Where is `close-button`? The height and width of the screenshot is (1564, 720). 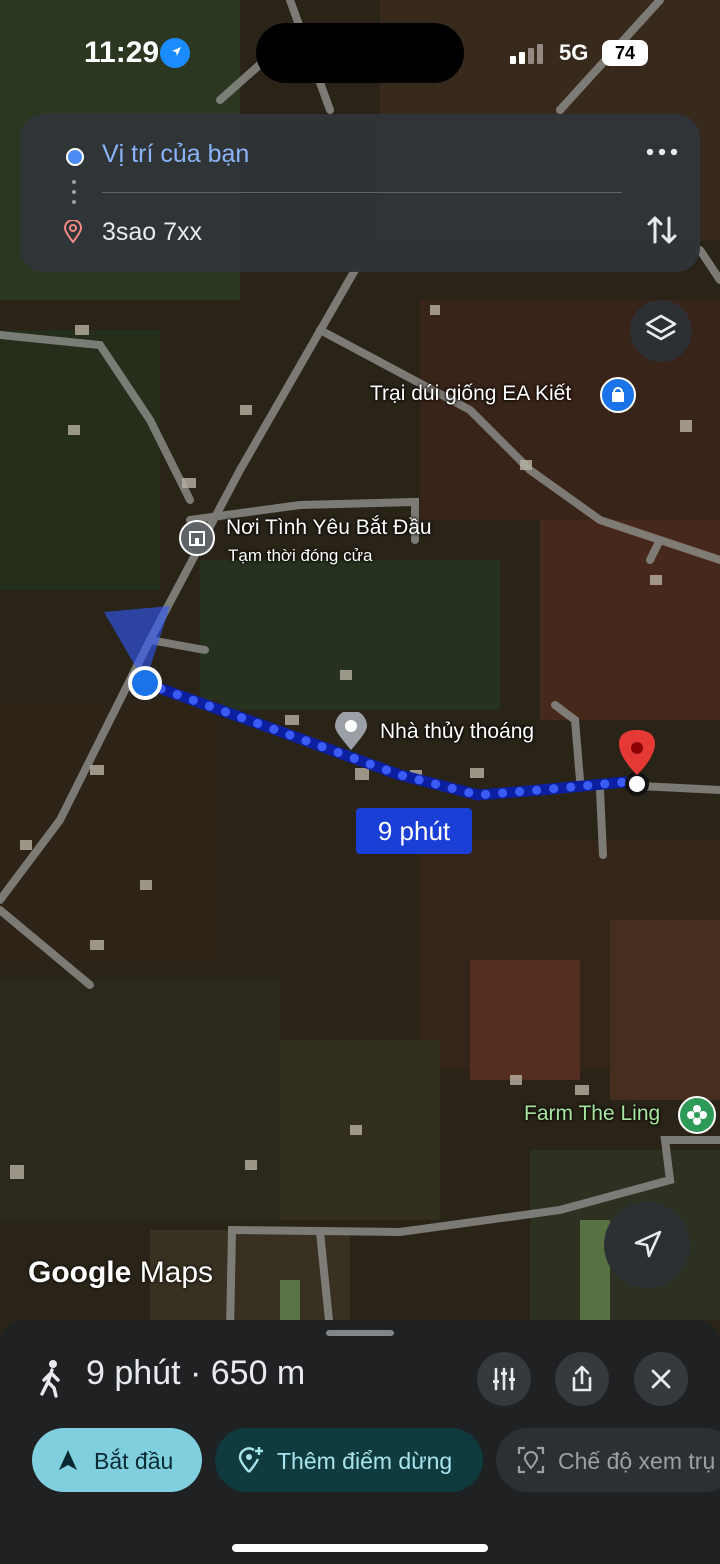 close-button is located at coordinates (661, 1379).